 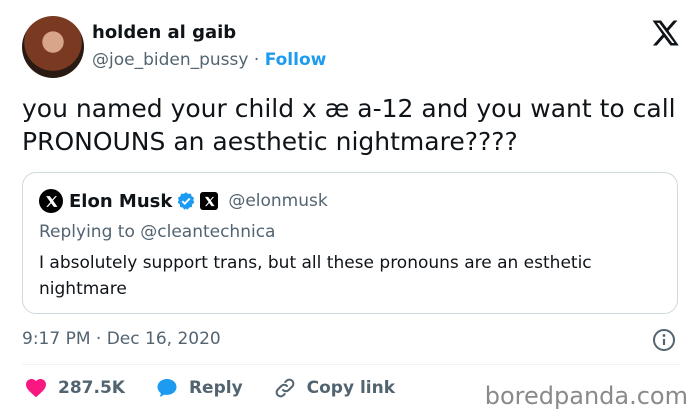 I want to click on reply-label: Reply, so click(x=215, y=388).